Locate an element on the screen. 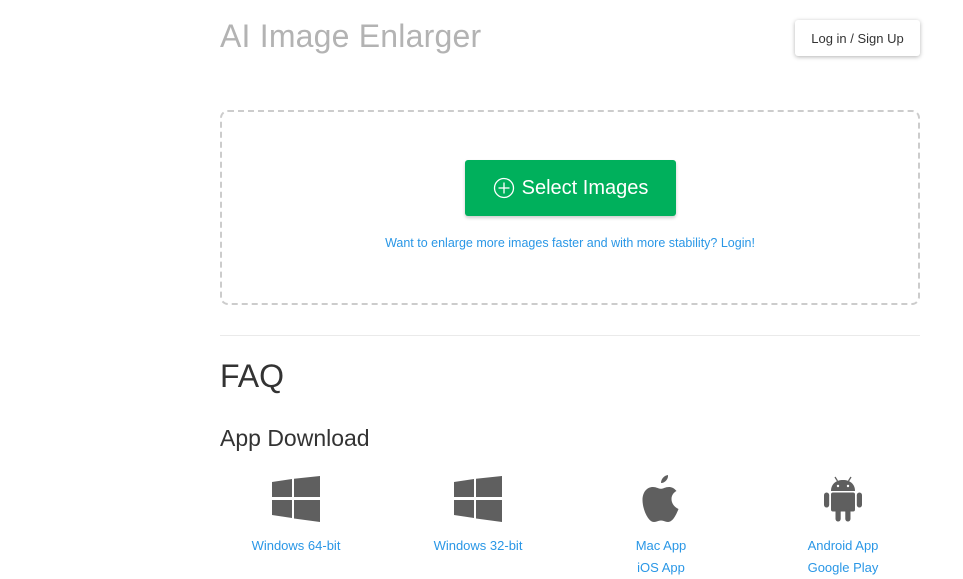 The height and width of the screenshot is (579, 963). google-play-link: Google Play is located at coordinates (843, 568).